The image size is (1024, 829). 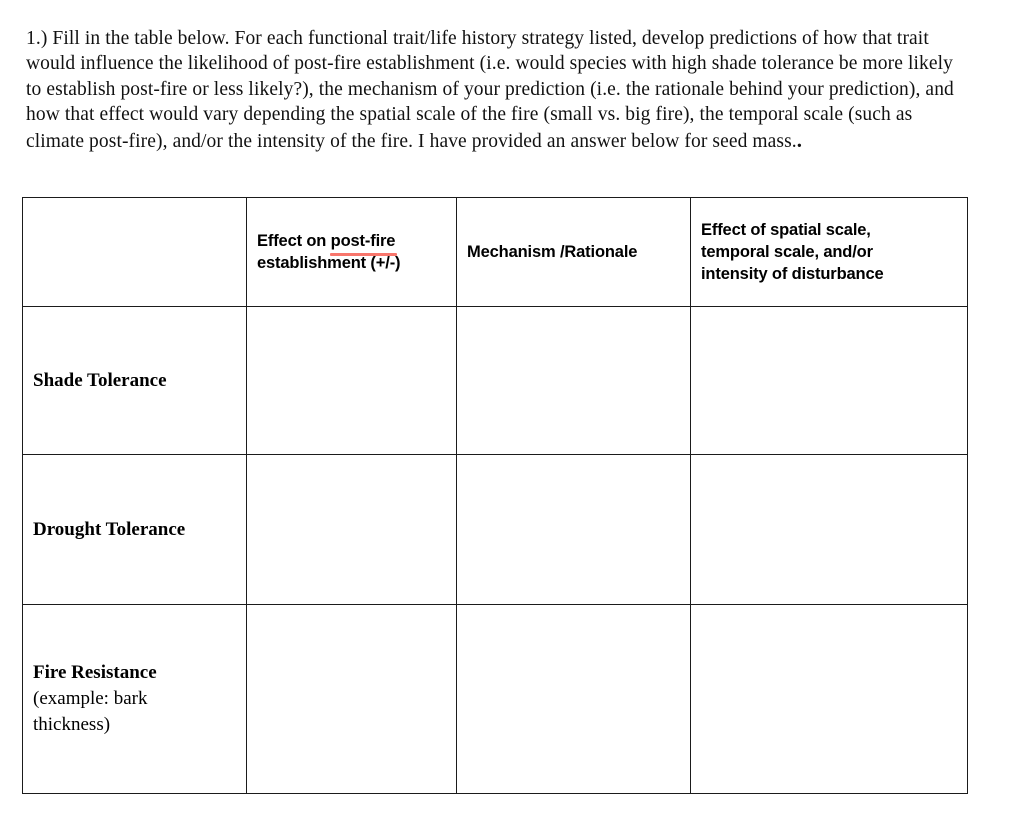 What do you see at coordinates (294, 241) in the screenshot?
I see `header-effect-prefix: Effect on` at bounding box center [294, 241].